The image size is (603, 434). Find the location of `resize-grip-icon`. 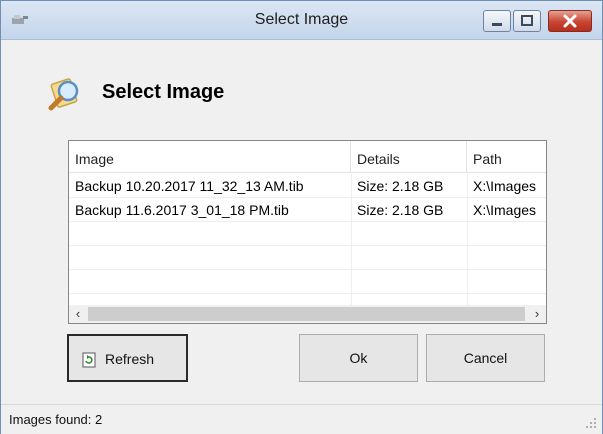

resize-grip-icon is located at coordinates (591, 423).